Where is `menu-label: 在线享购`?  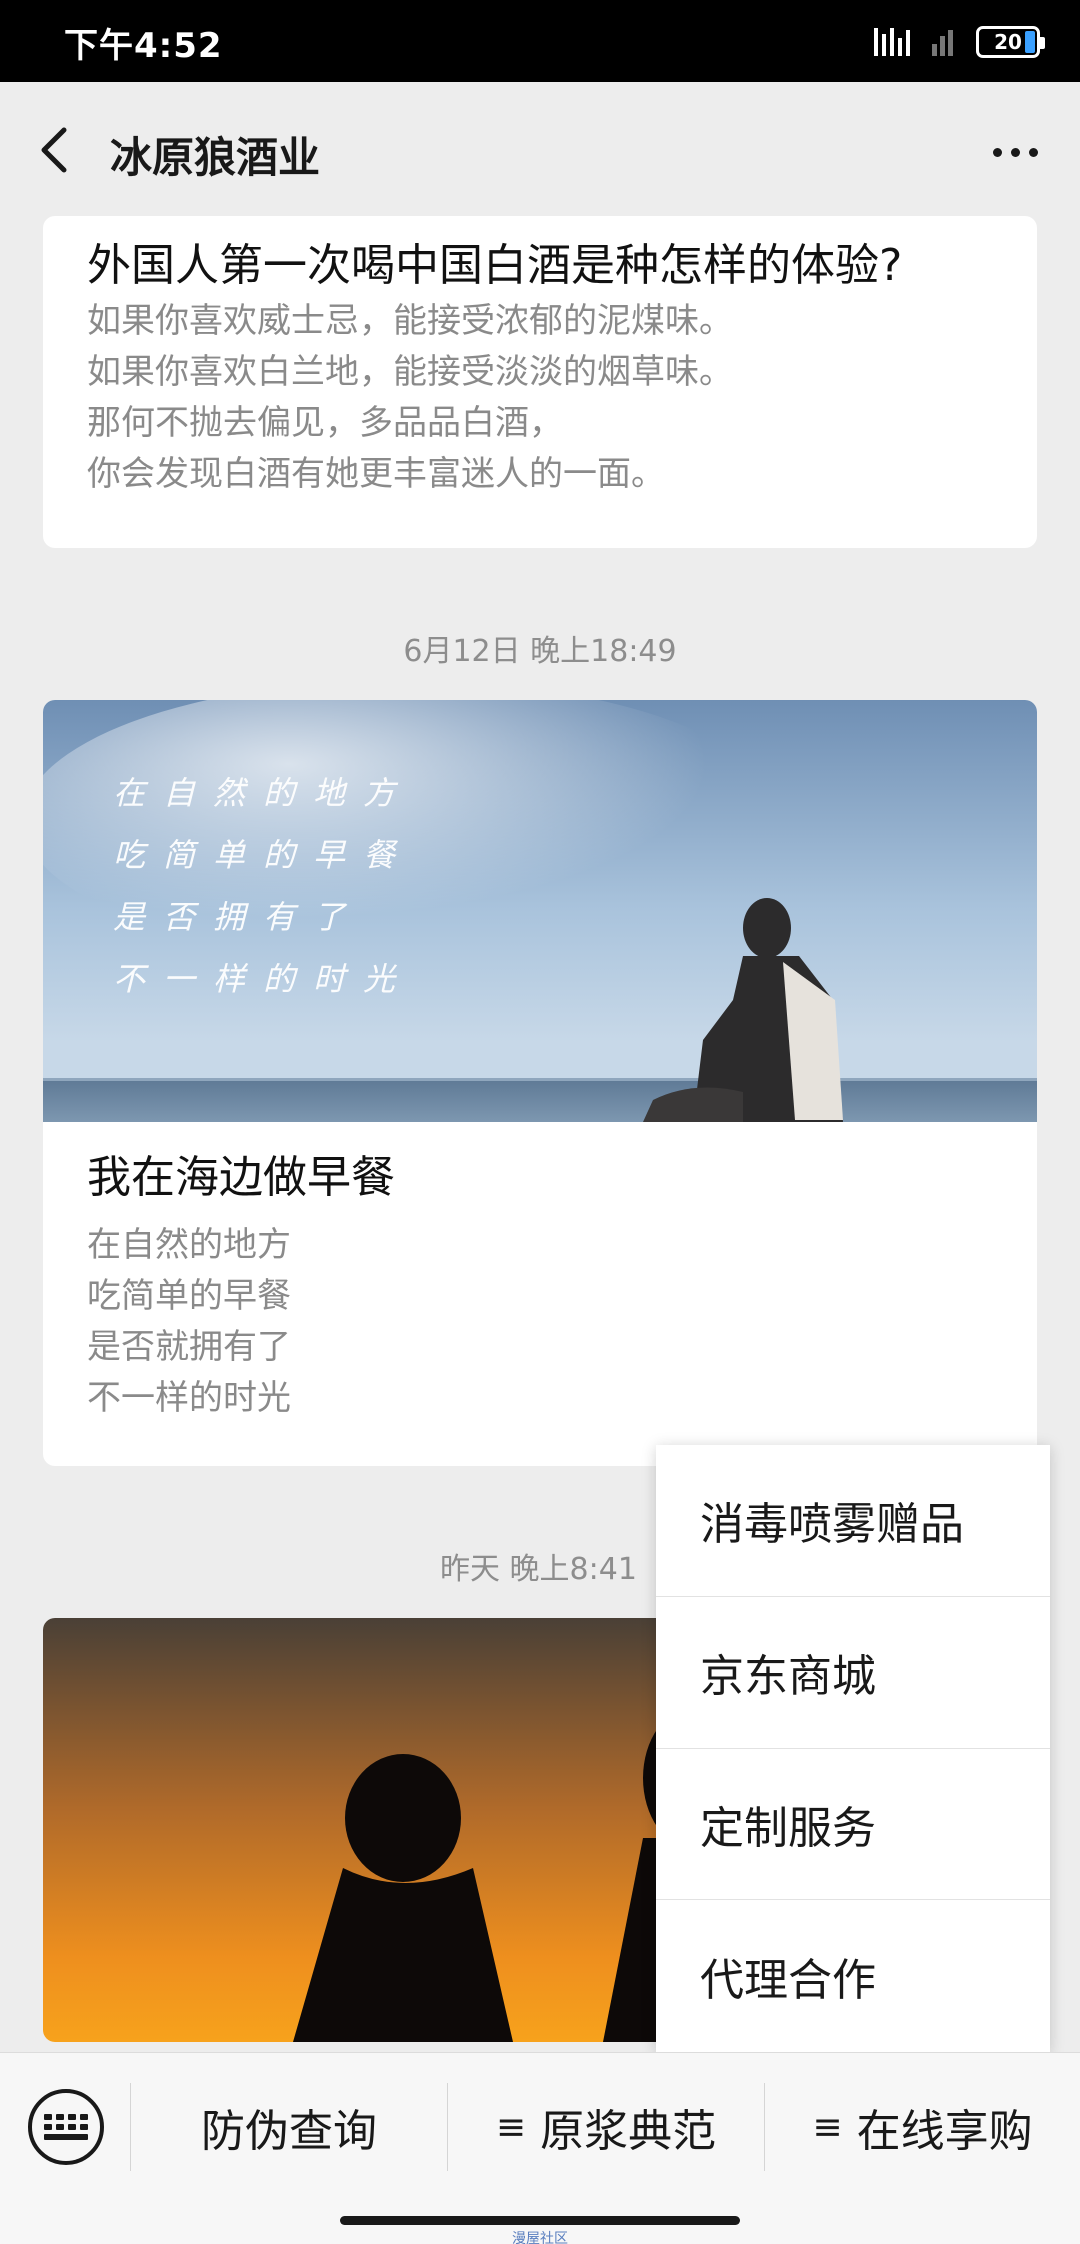 menu-label: 在线享购 is located at coordinates (944, 2131).